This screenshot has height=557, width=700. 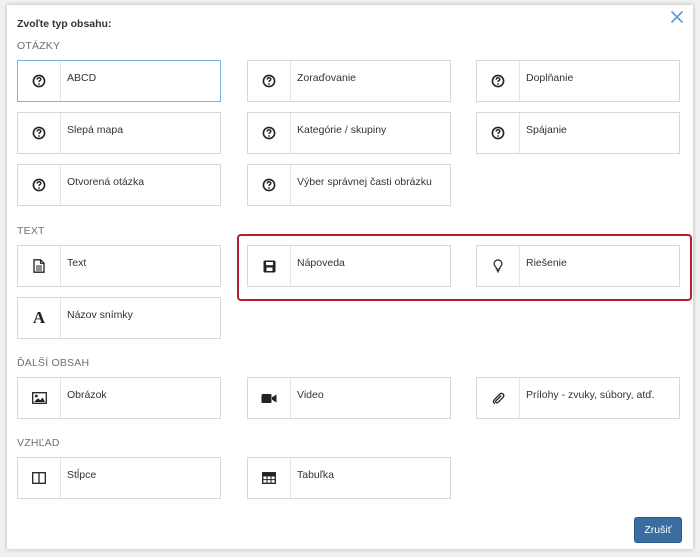 I want to click on content-type-label: Názov snímky, so click(x=100, y=315).